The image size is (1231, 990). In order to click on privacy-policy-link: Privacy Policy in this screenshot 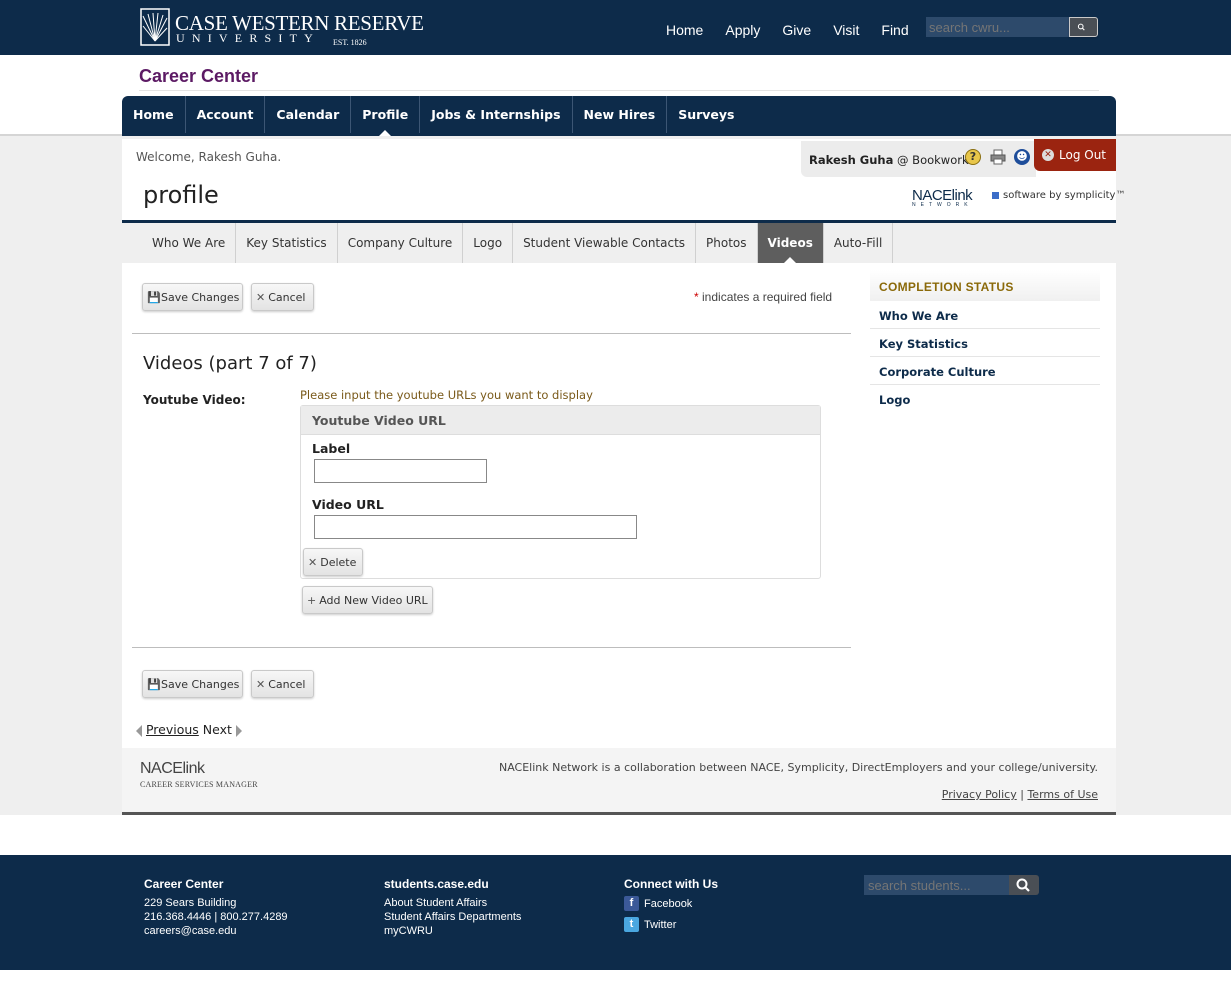, I will do `click(979, 794)`.